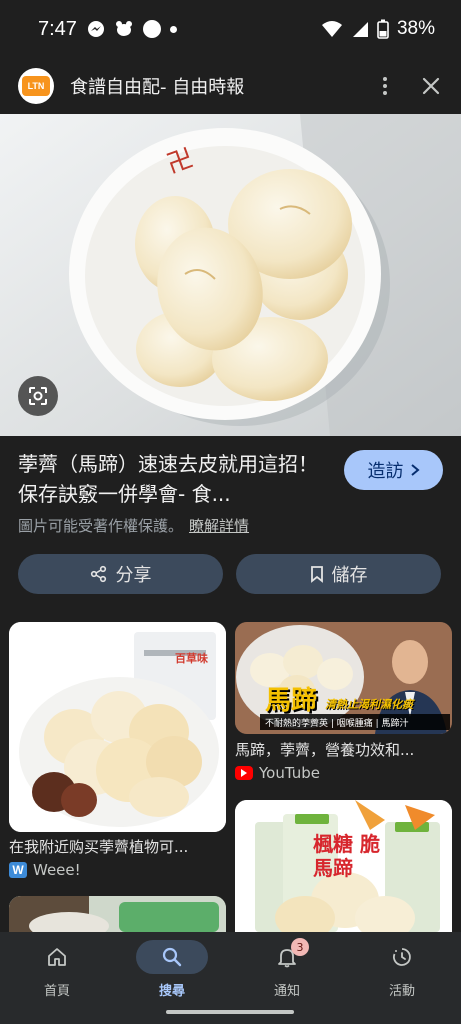 Image resolution: width=461 pixels, height=1024 pixels. Describe the element at coordinates (337, 724) in the screenshot. I see `video-tags-overlay: 不耐熱的荸薺英 | 咽喉腫痛 | 馬蹄汁` at that location.